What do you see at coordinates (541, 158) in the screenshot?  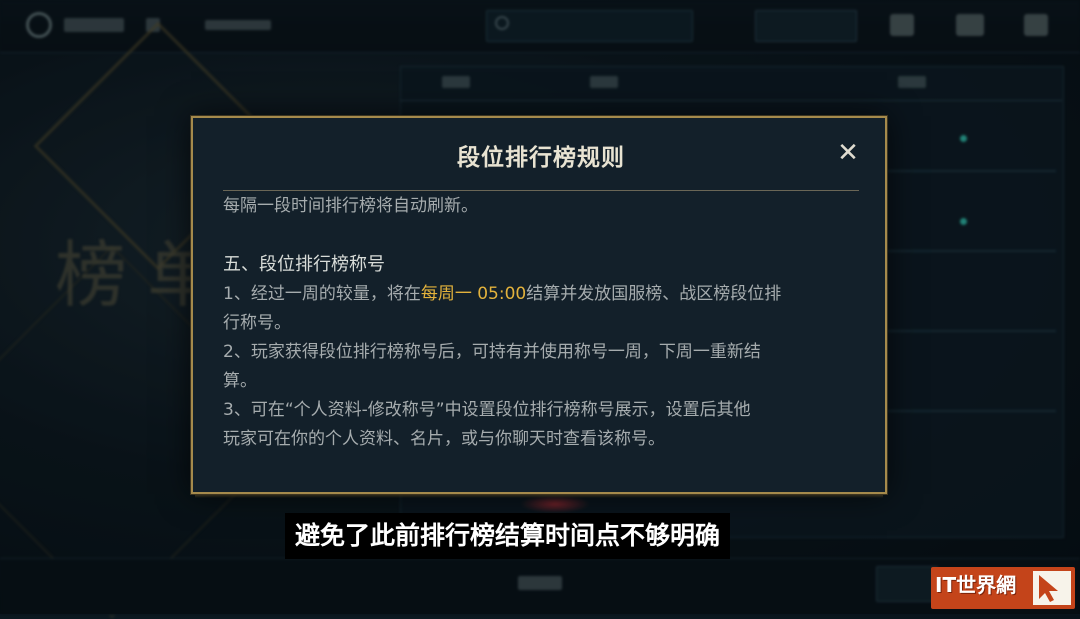 I see `dialog-title: 段位排行榜规则` at bounding box center [541, 158].